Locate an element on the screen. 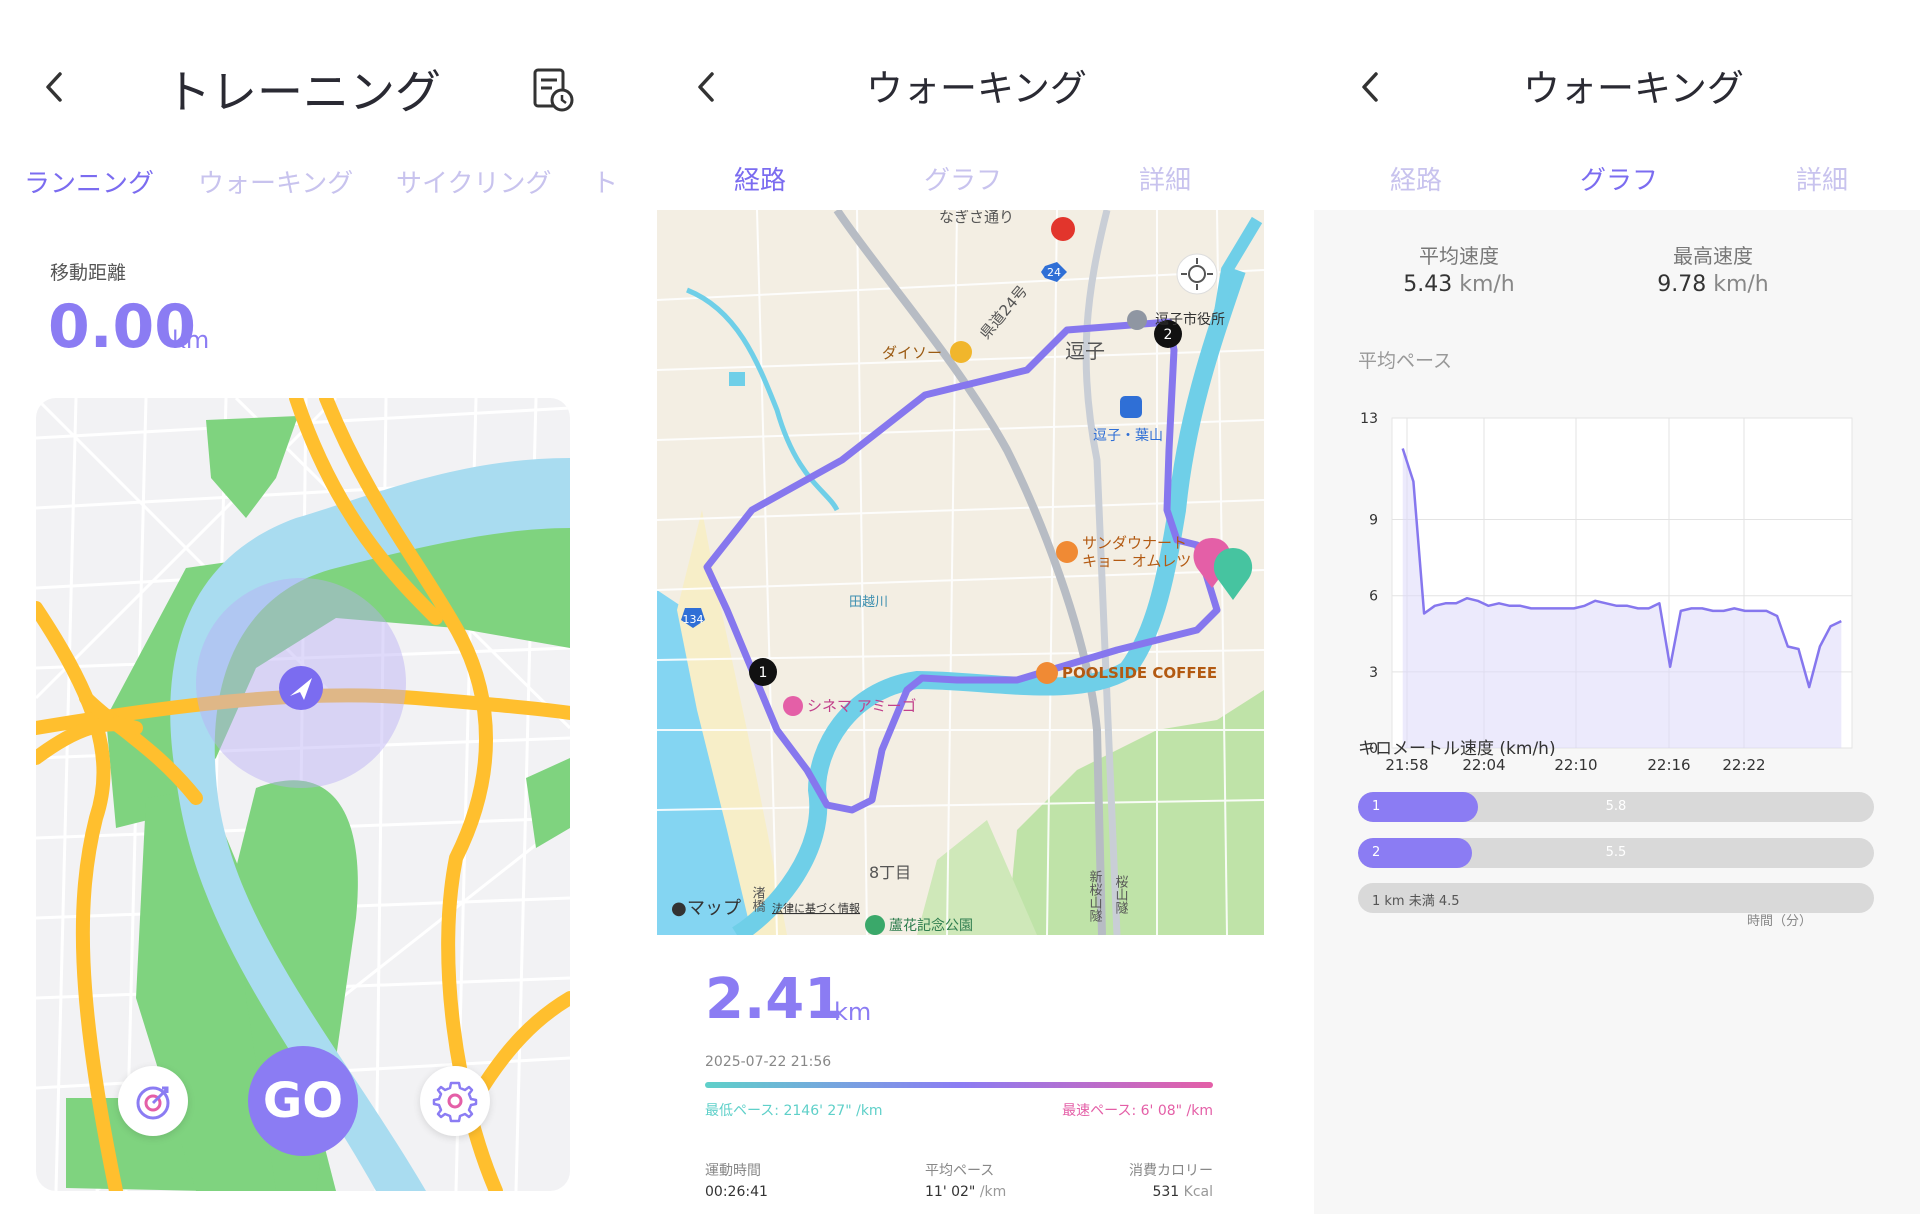  target-button is located at coordinates (153, 1101).